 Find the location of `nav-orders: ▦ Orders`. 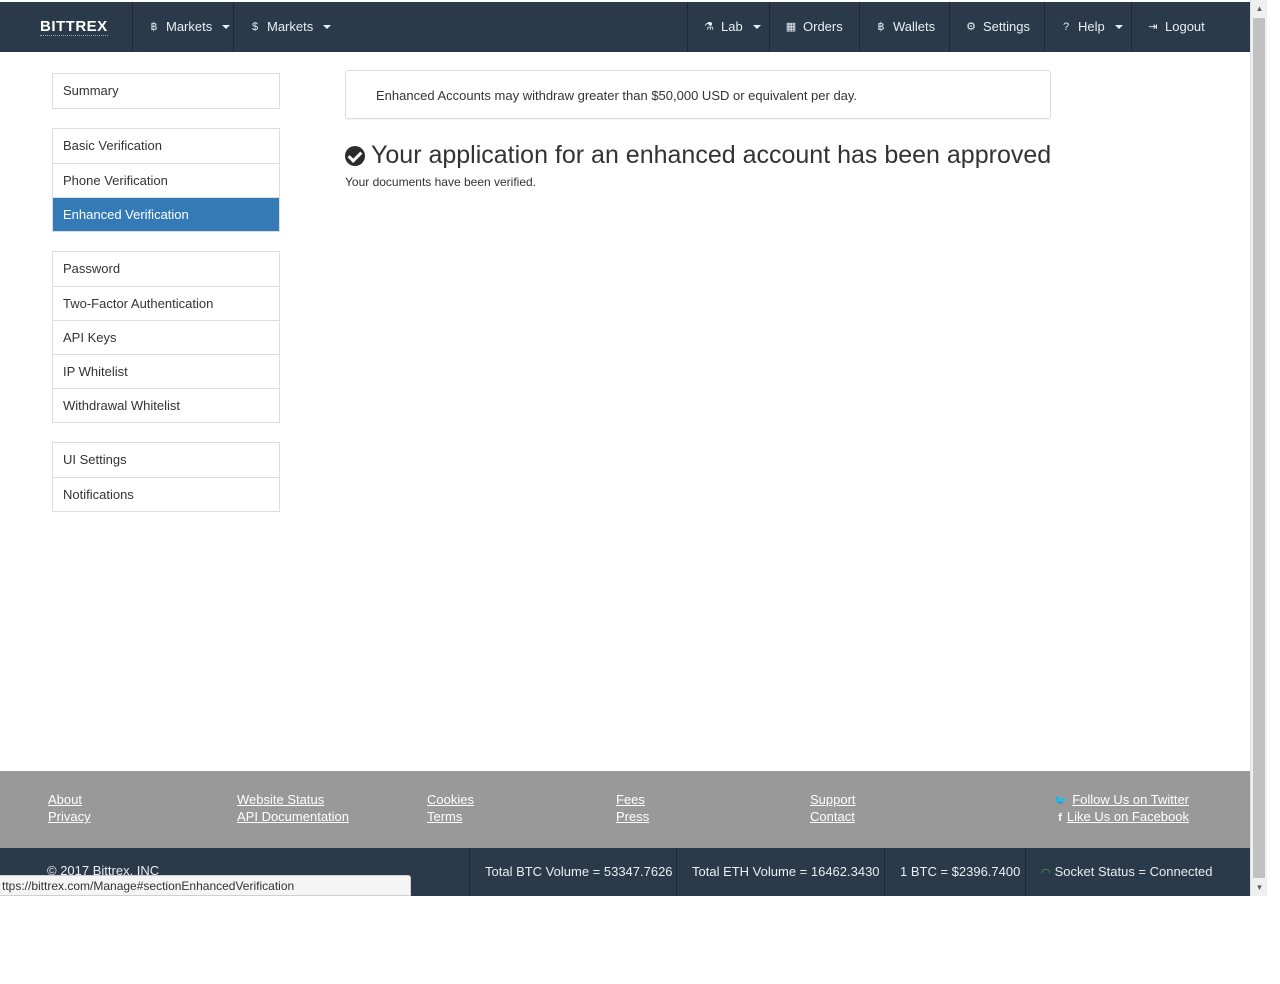

nav-orders: ▦ Orders is located at coordinates (813, 27).